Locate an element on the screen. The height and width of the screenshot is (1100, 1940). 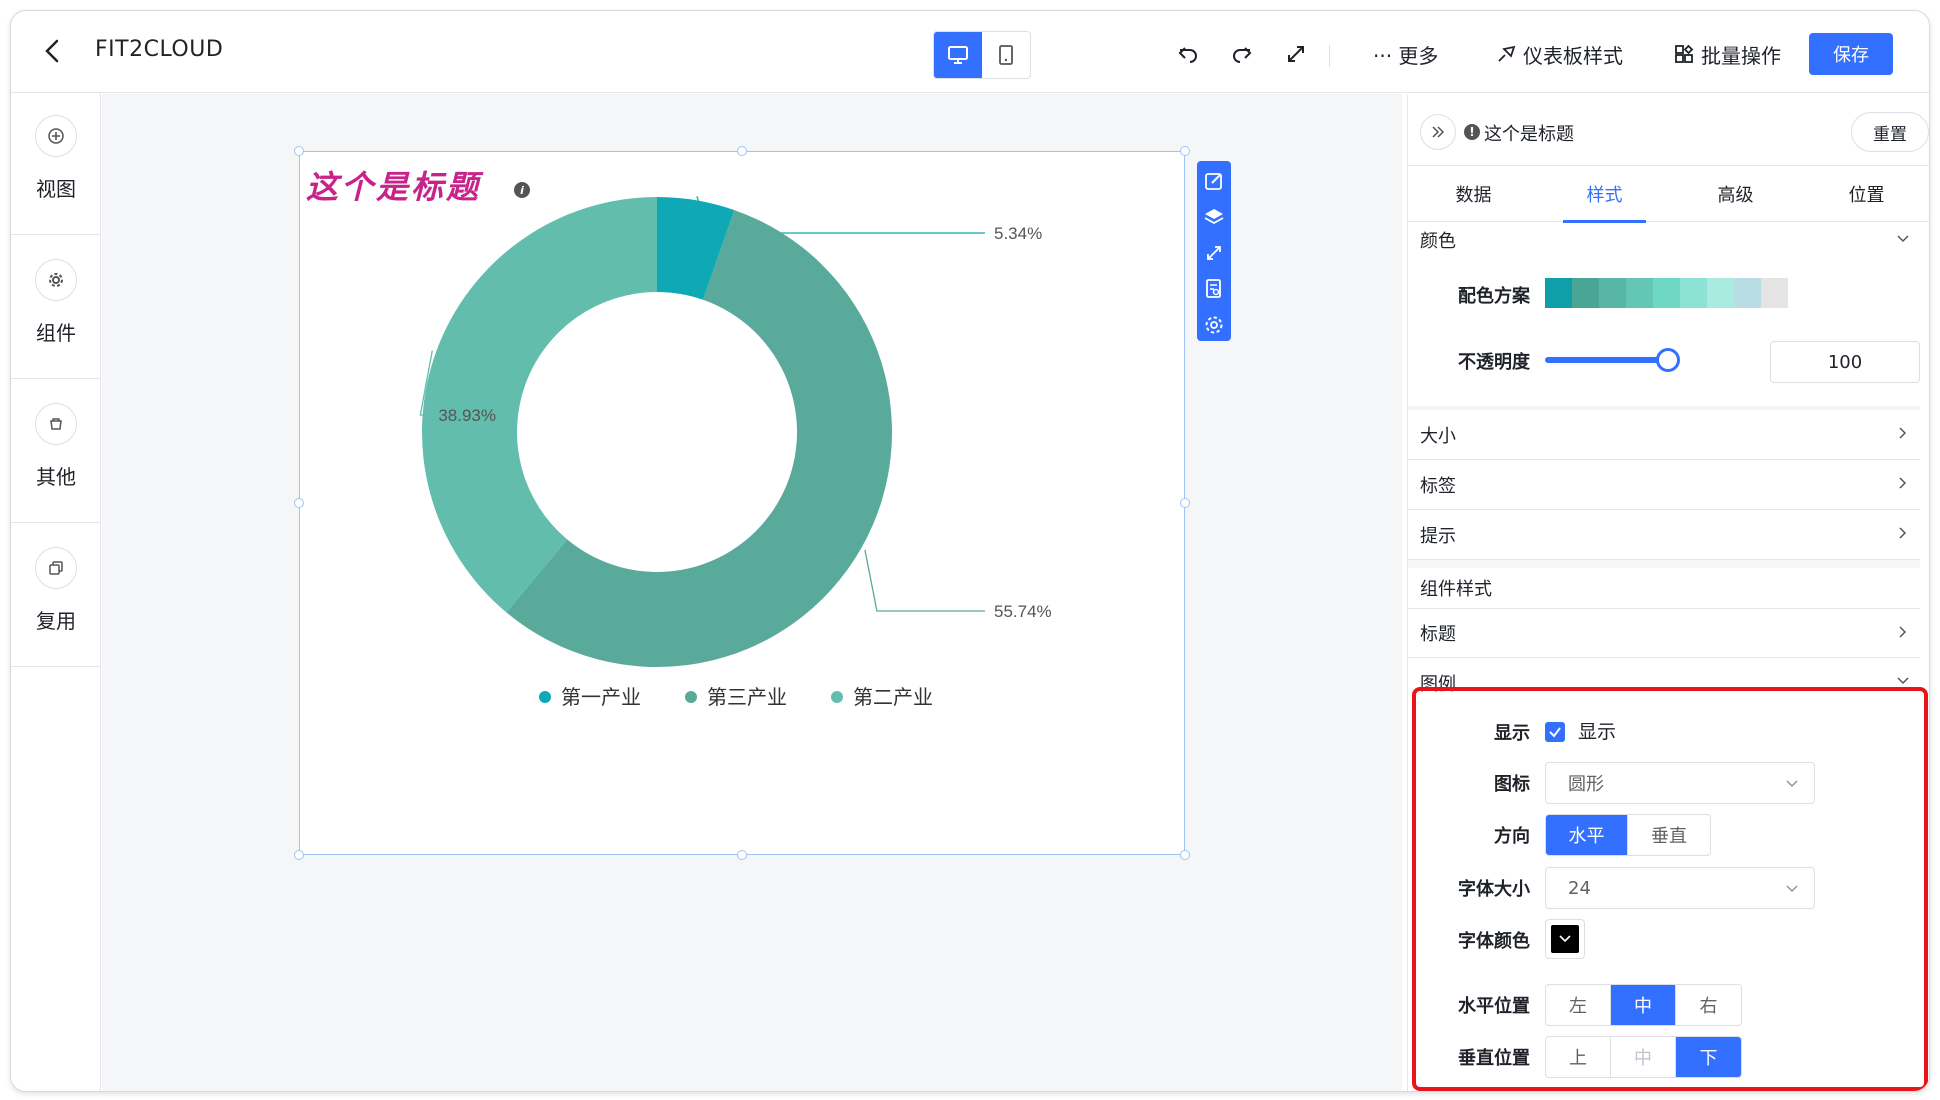
tab-position: 位置 is located at coordinates (1865, 194).